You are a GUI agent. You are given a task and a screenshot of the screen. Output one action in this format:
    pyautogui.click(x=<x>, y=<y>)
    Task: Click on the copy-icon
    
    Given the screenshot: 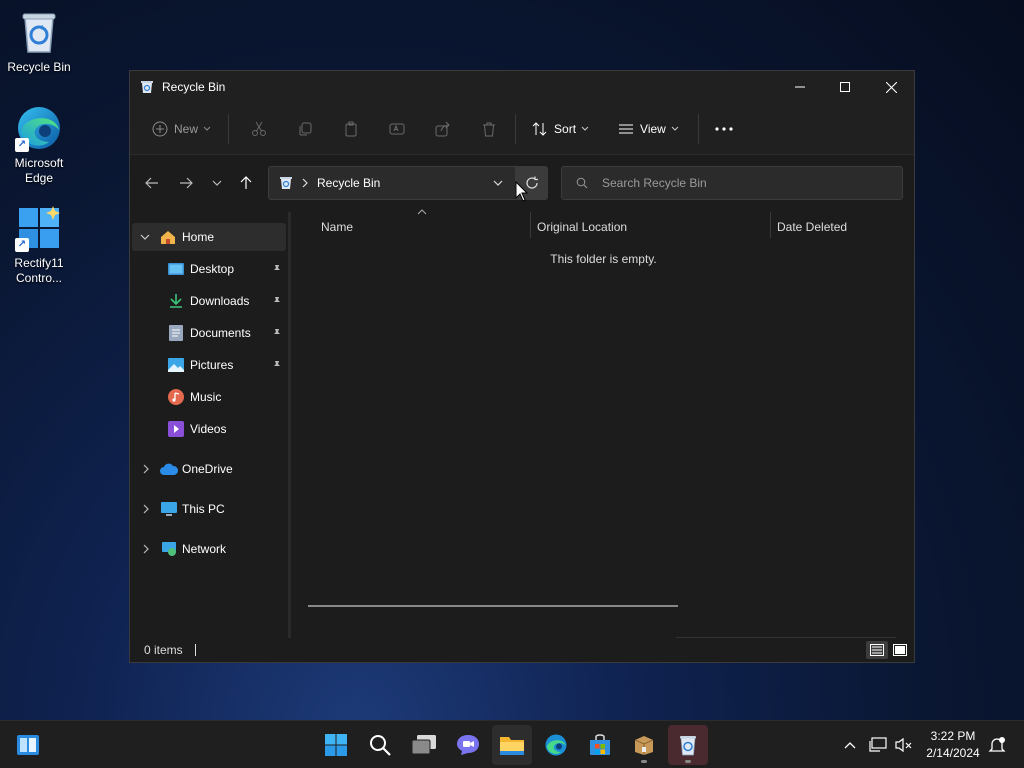 What is the action you would take?
    pyautogui.click(x=305, y=128)
    